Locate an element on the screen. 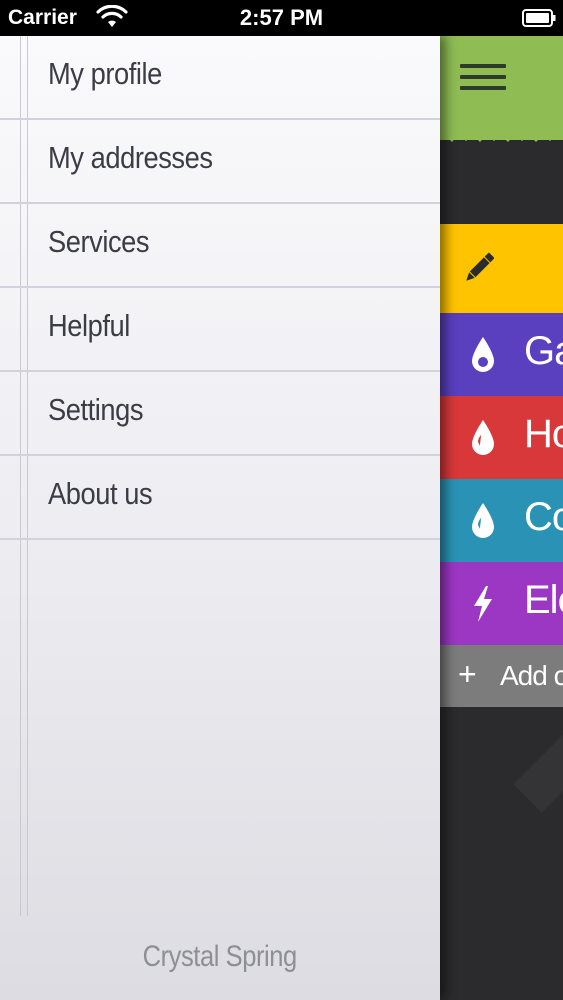 This screenshot has height=1000, width=563. battery-icon is located at coordinates (539, 18).